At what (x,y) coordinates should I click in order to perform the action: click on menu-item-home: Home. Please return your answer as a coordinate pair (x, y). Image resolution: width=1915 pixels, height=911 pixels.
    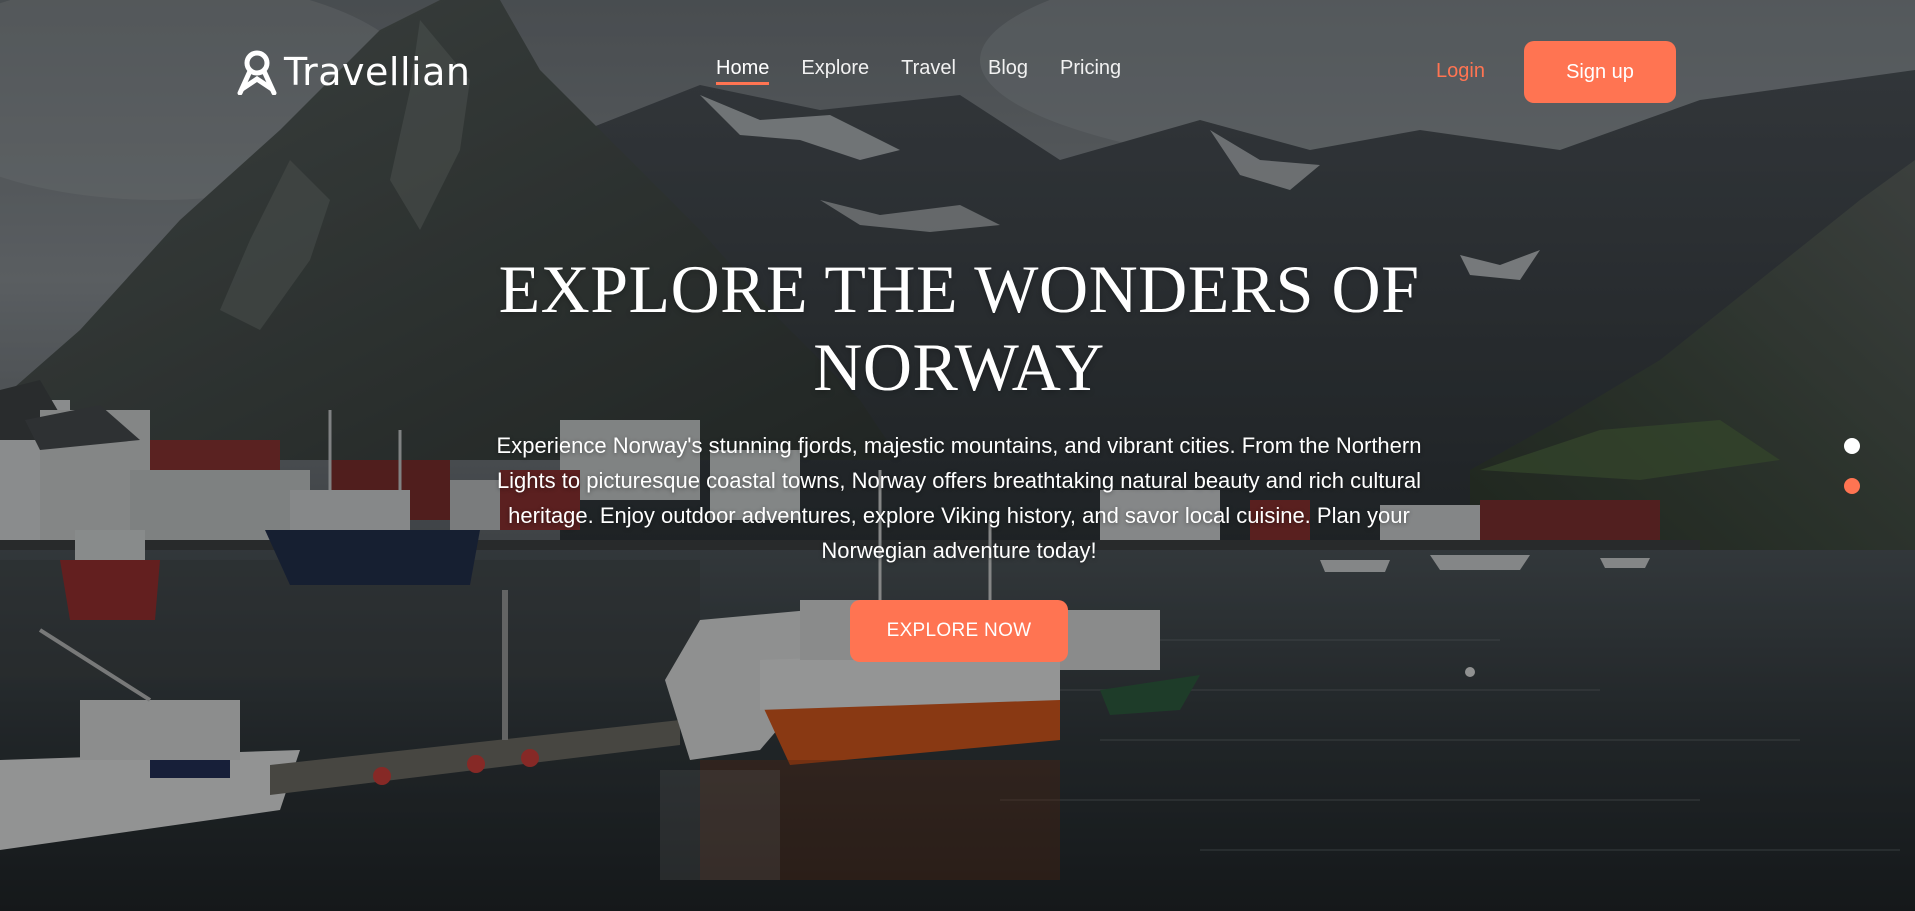
    Looking at the image, I should click on (743, 71).